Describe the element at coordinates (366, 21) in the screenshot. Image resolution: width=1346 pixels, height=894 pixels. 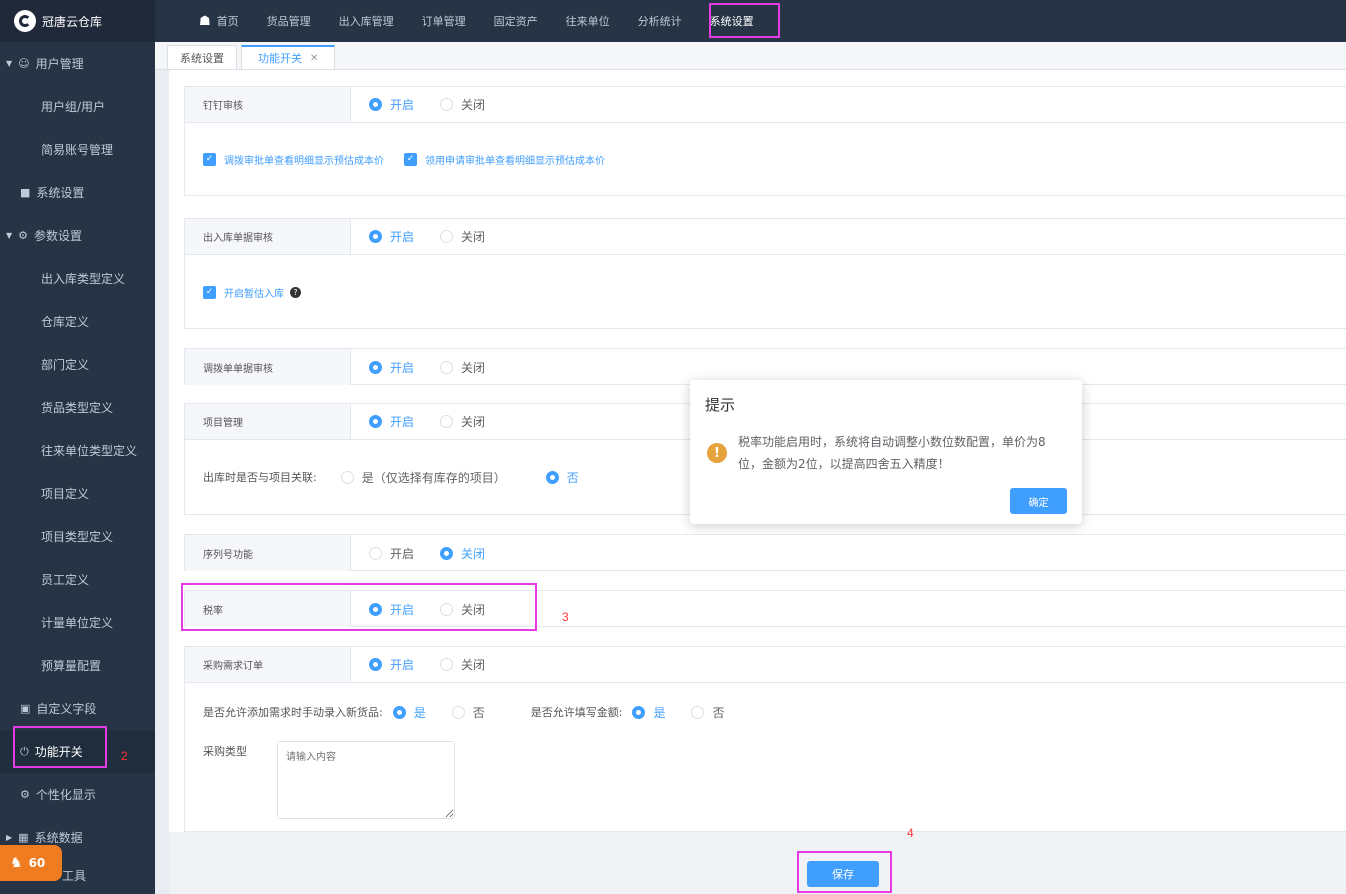
I see `nav-inout: 出入库管理` at that location.